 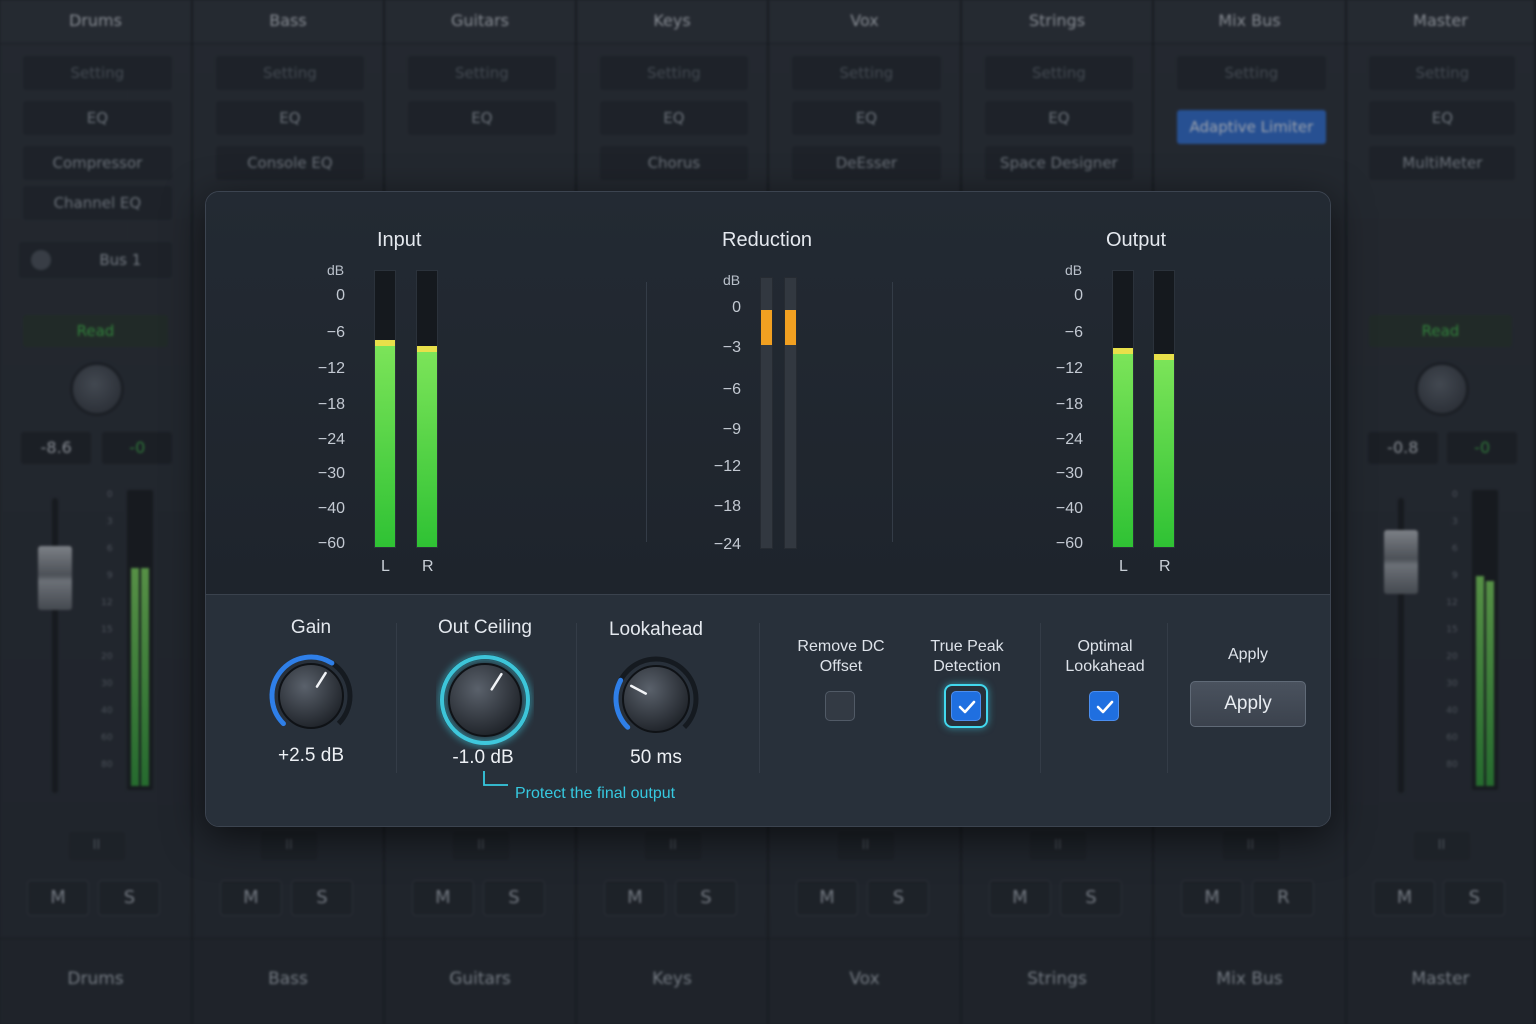 What do you see at coordinates (646, 412) in the screenshot?
I see `meter-divider` at bounding box center [646, 412].